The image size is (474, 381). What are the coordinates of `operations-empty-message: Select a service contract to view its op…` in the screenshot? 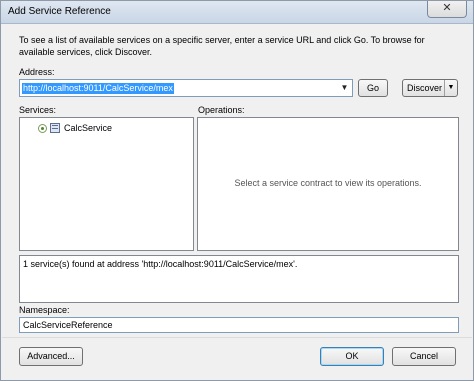 It's located at (328, 183).